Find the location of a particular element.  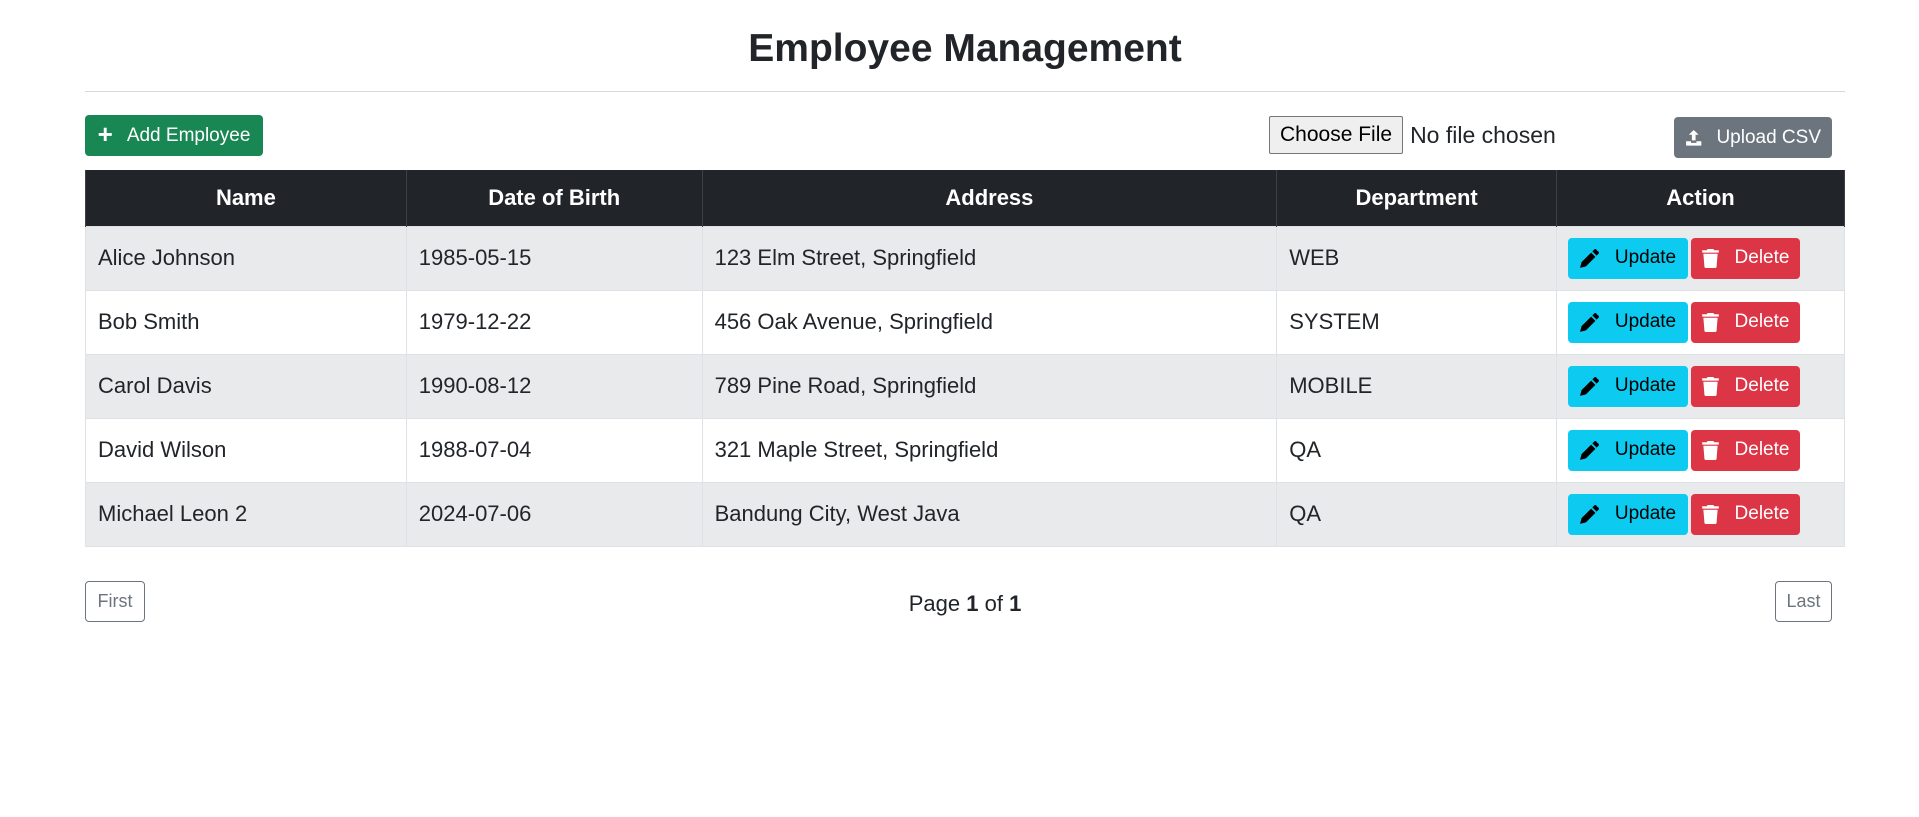

current-page-number: 1 is located at coordinates (972, 603).